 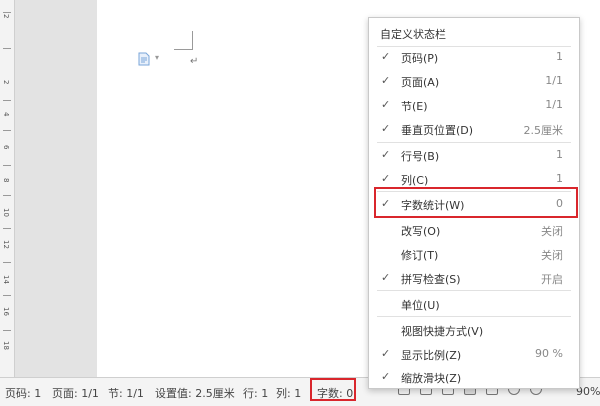 I want to click on menu-item-label: 拼写检查(S), so click(x=431, y=279).